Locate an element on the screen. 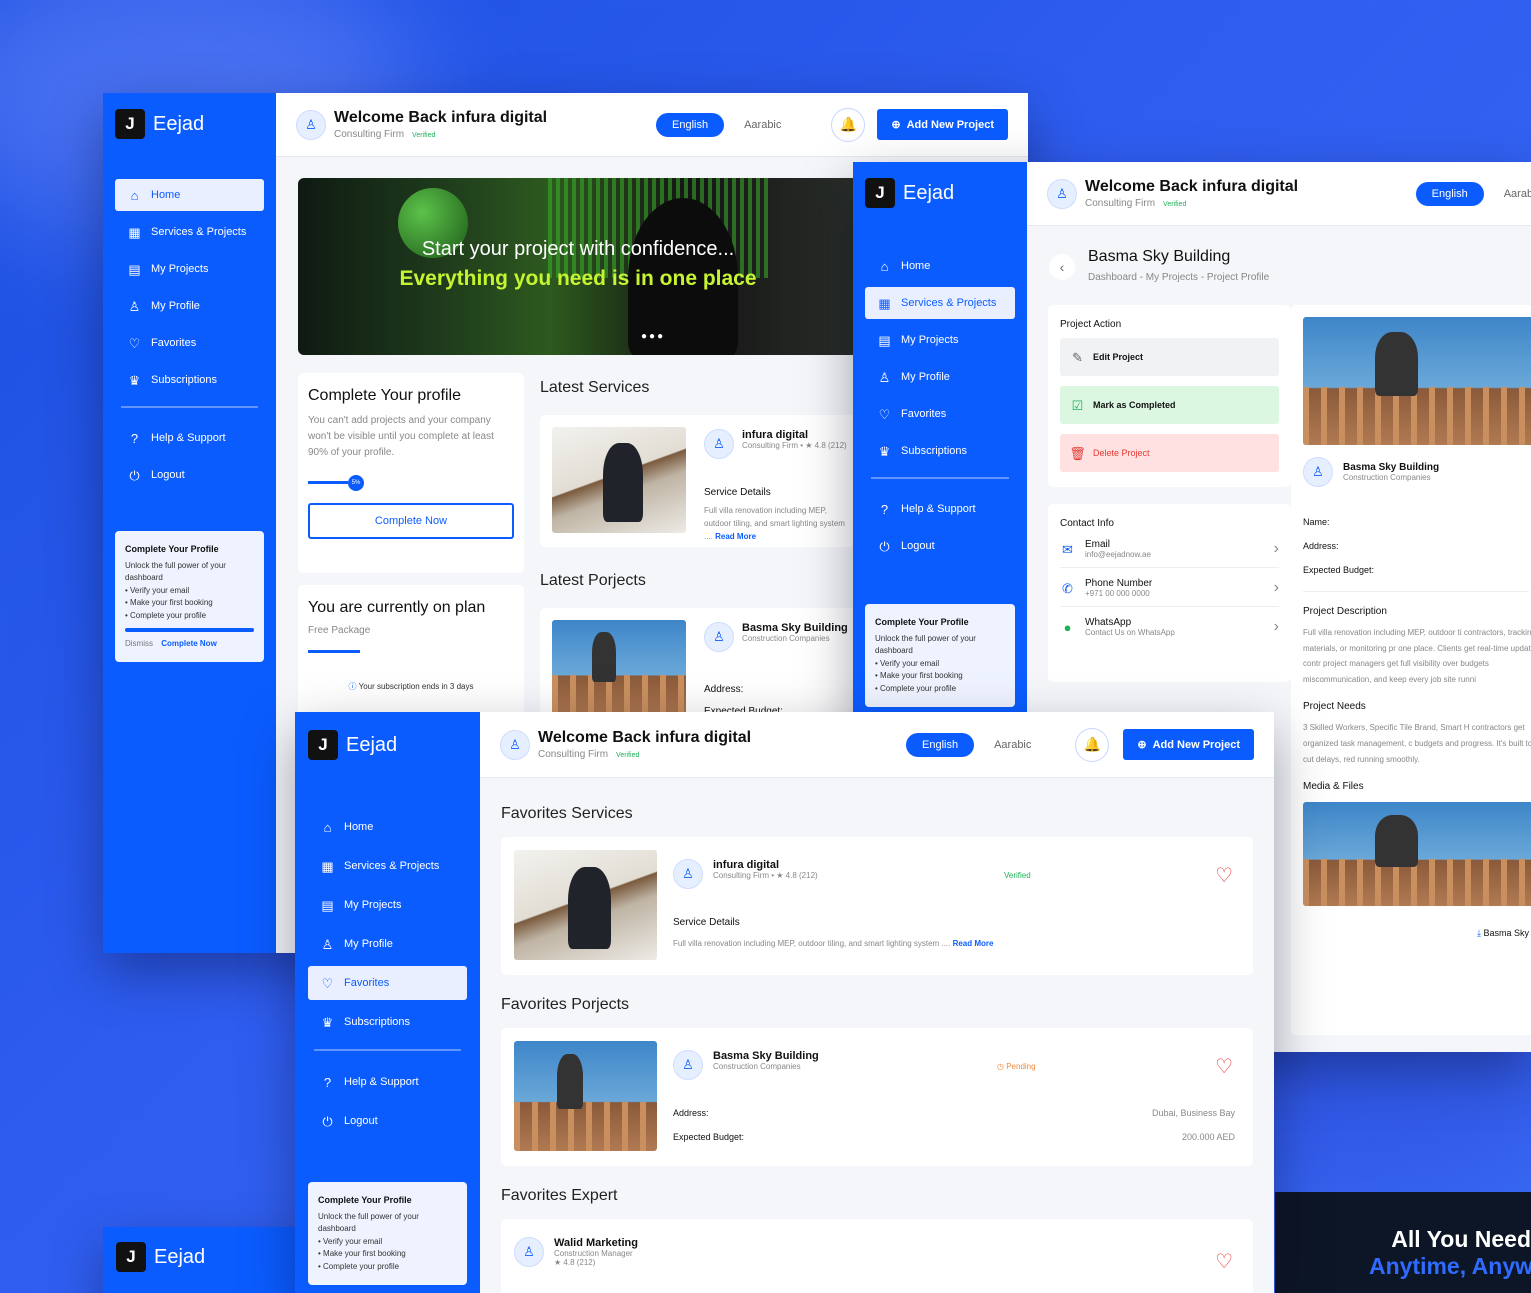  brand-name: Eejad is located at coordinates (180, 1256).